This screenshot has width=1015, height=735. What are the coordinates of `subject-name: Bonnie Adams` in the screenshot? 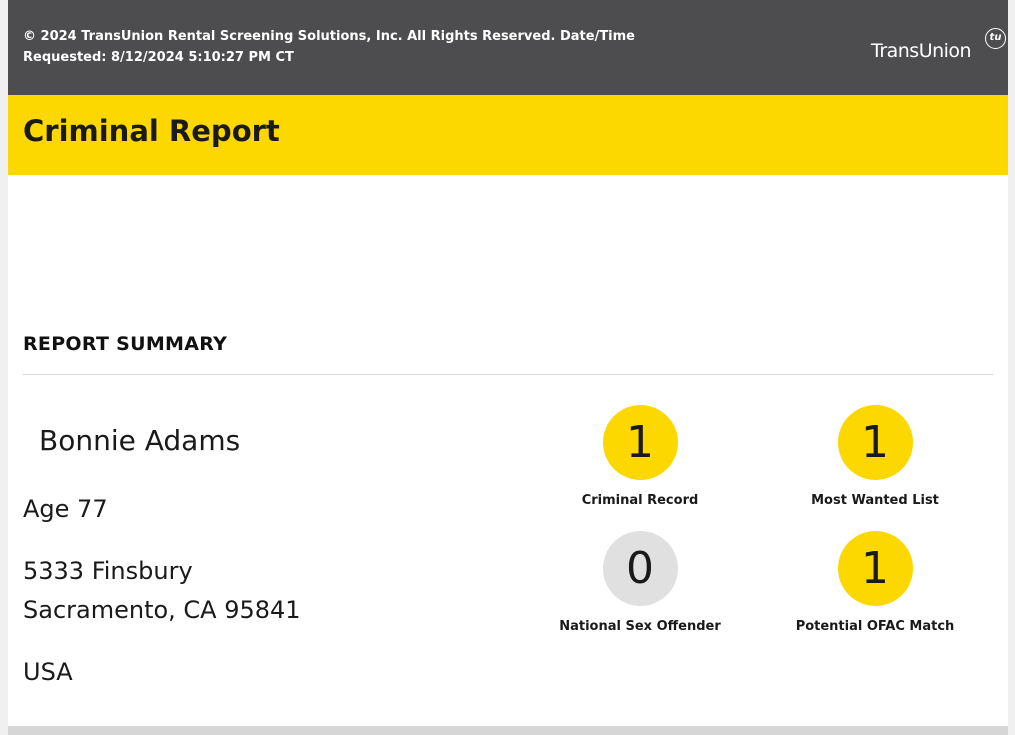 It's located at (140, 440).